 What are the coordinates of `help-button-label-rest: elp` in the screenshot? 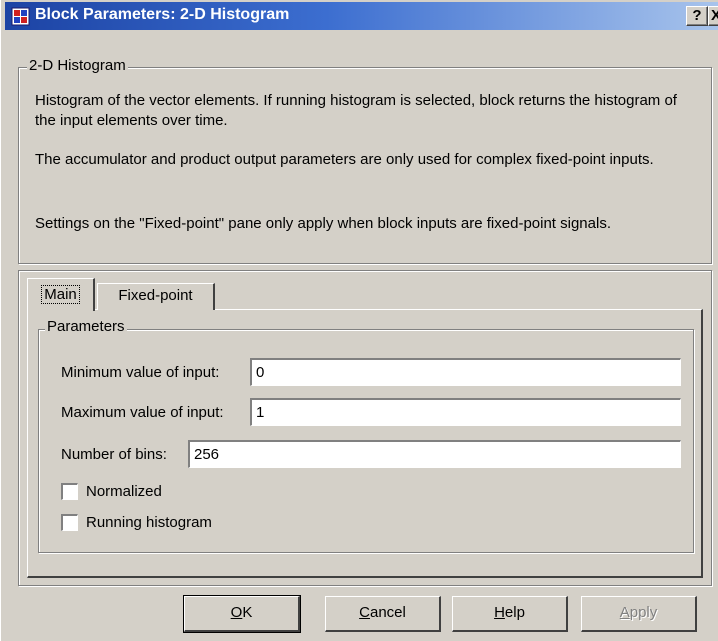 It's located at (514, 612).